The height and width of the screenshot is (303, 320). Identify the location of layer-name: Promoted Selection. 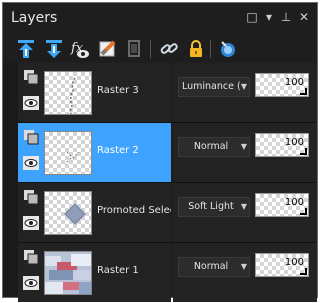
(134, 210).